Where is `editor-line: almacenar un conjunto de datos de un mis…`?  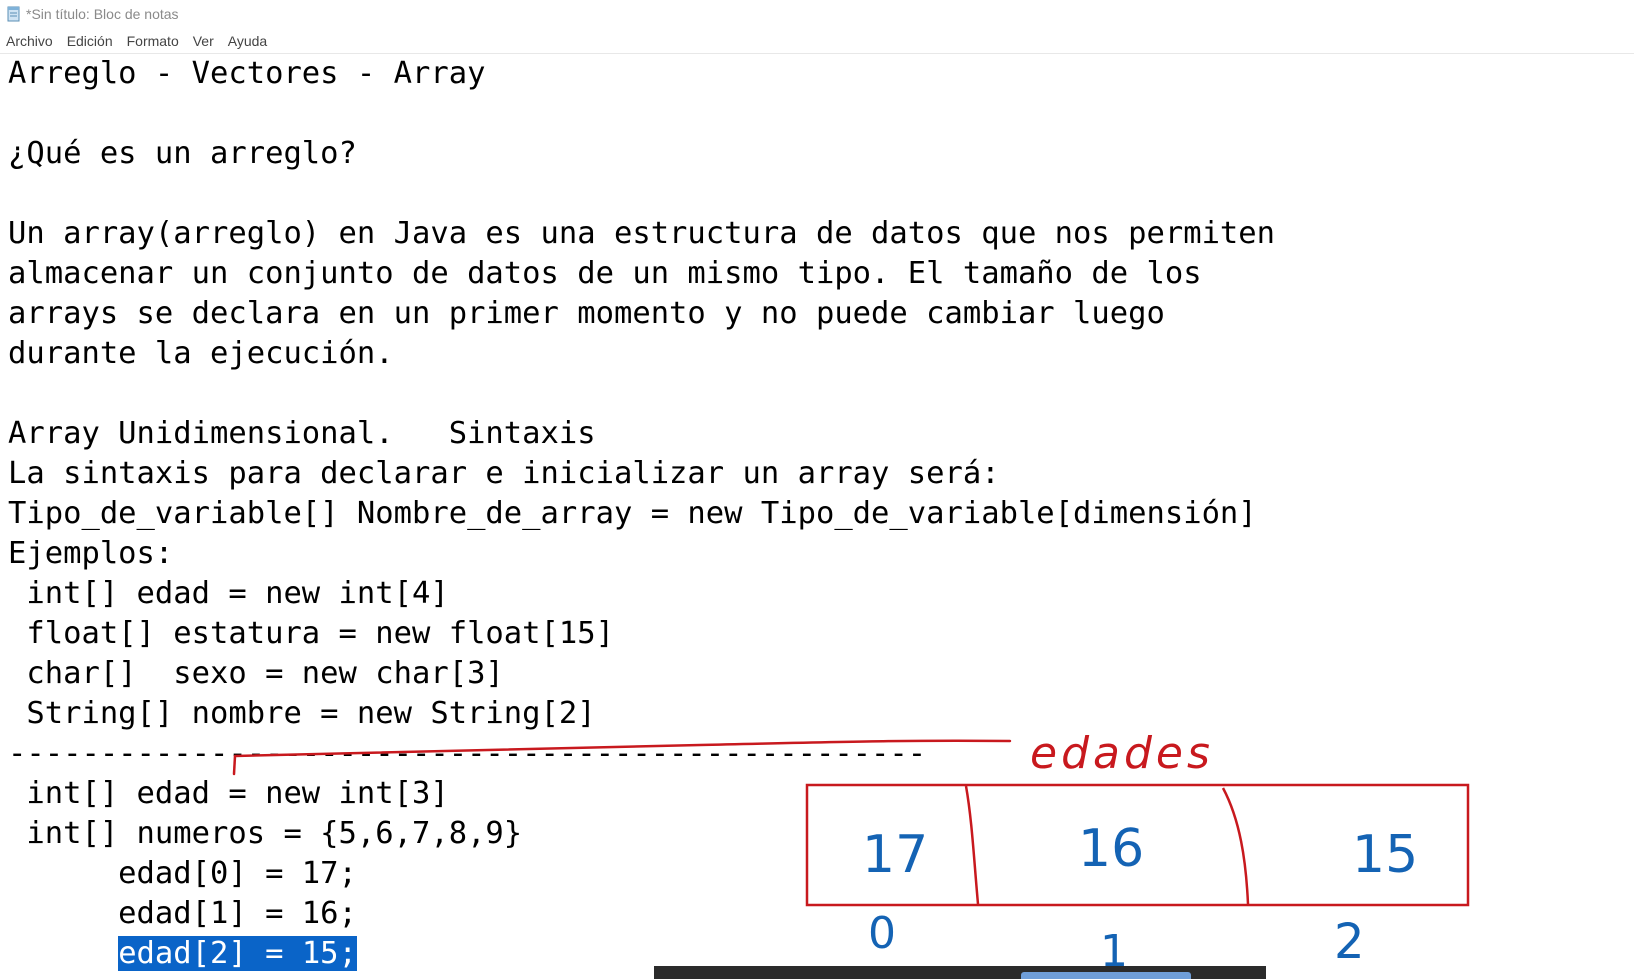
editor-line: almacenar un conjunto de datos de un mis… is located at coordinates (605, 274).